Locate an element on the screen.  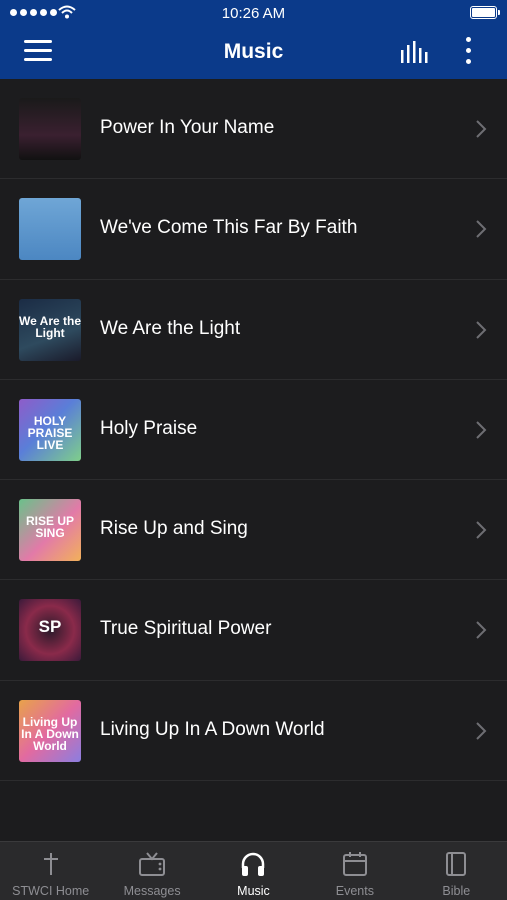
tab-label: Messages is located at coordinates (152, 891).